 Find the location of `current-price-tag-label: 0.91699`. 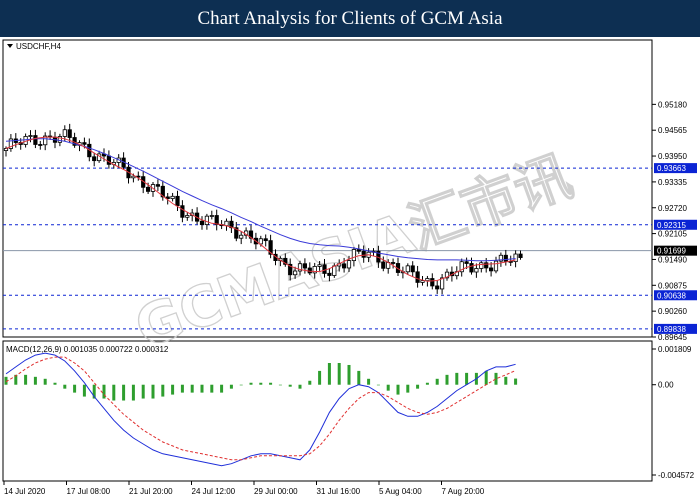

current-price-tag-label: 0.91699 is located at coordinates (671, 251).